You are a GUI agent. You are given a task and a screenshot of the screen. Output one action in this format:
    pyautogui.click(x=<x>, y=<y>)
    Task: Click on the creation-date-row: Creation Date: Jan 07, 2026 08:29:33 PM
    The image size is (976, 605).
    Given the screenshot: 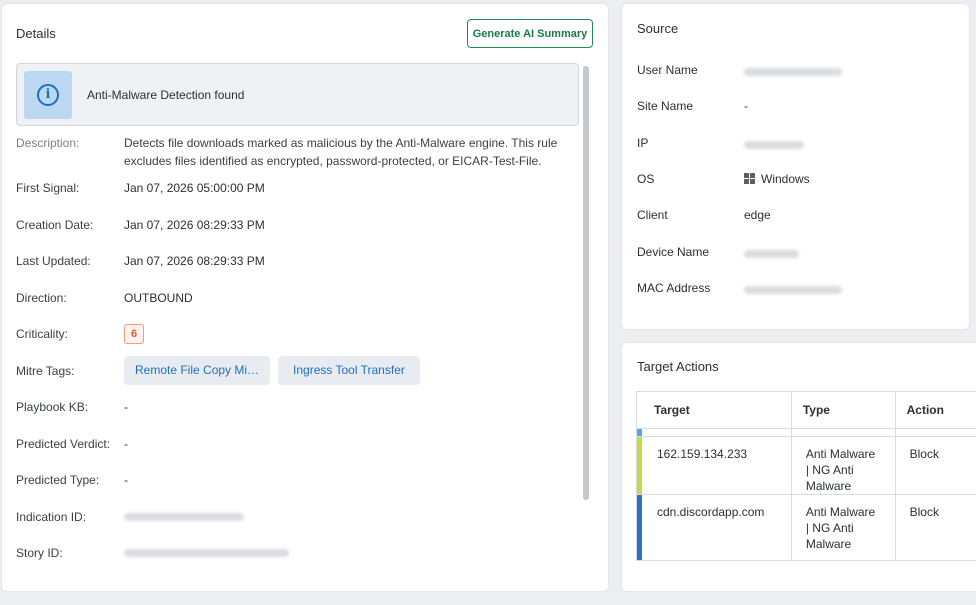 What is the action you would take?
    pyautogui.click(x=140, y=225)
    